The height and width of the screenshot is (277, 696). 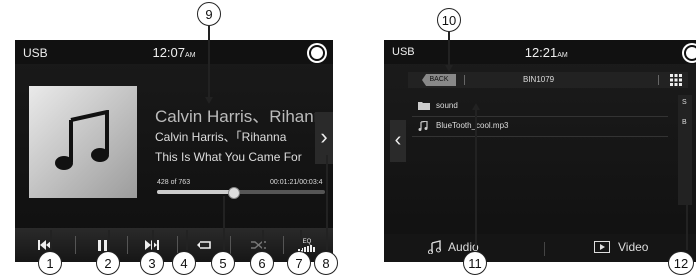 What do you see at coordinates (424, 106) in the screenshot?
I see `folder-icon` at bounding box center [424, 106].